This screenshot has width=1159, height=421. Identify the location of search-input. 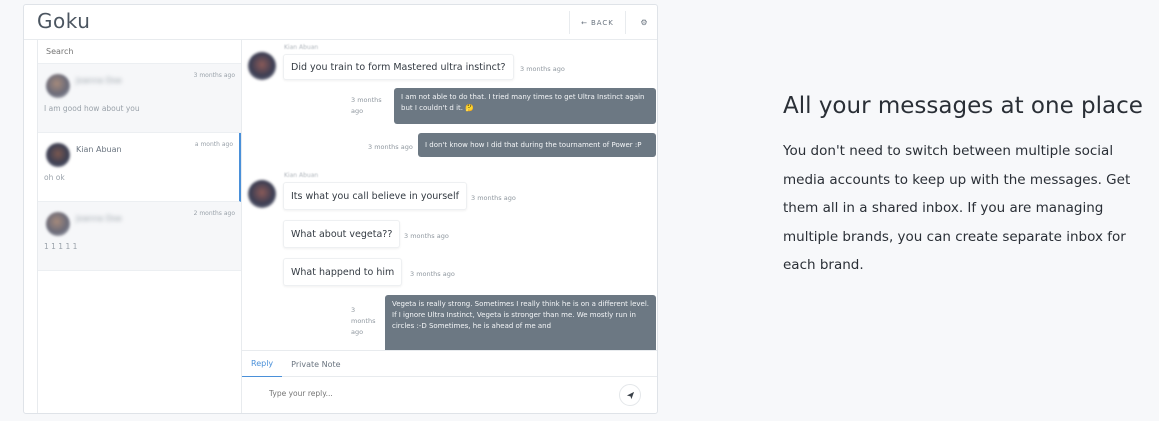
(139, 51).